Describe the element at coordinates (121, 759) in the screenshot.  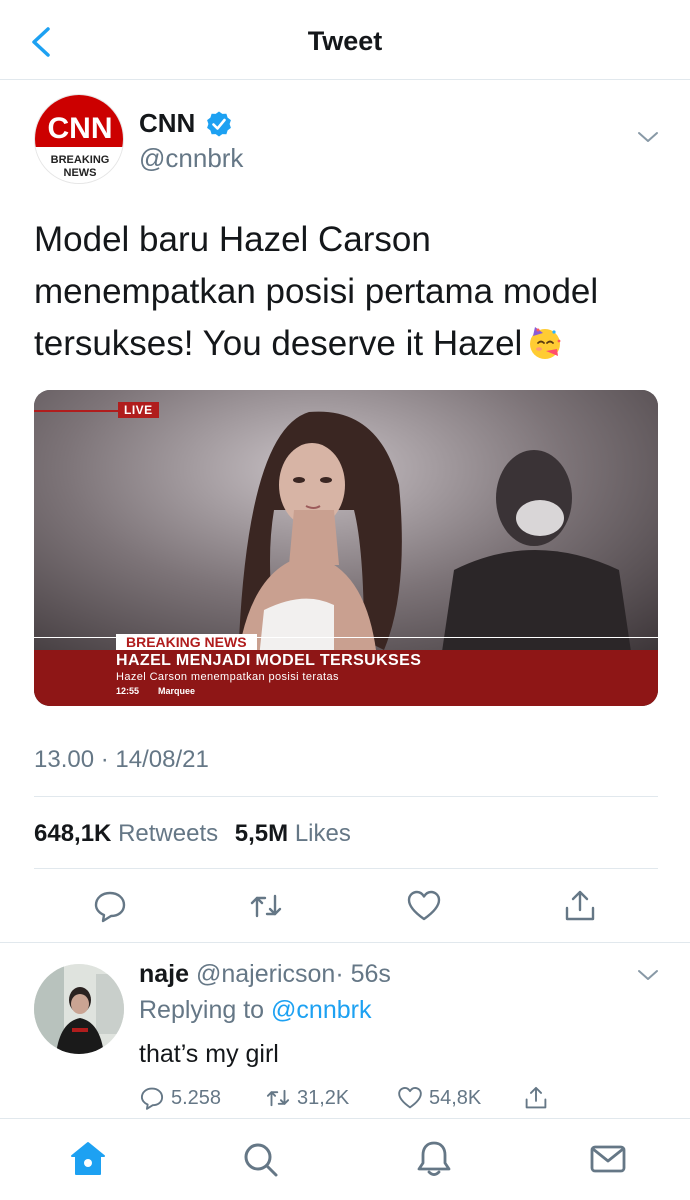
I see `tweet-timestamp: 13.00 · 14/08/21` at that location.